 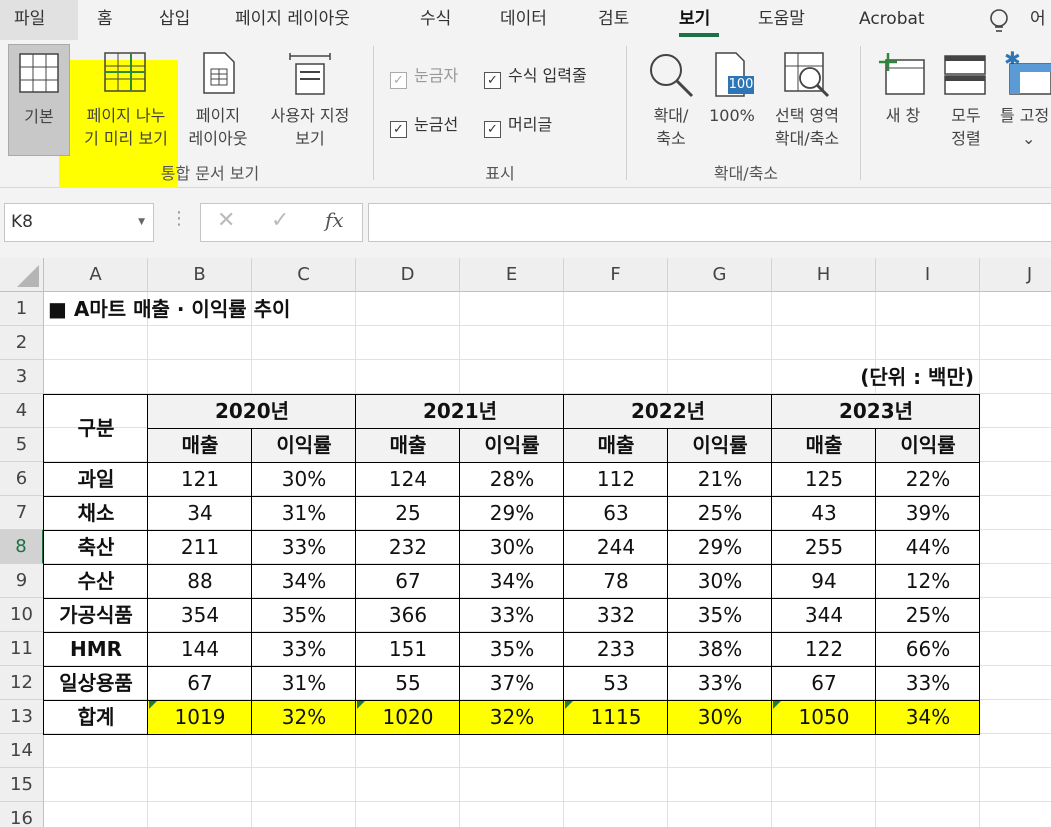 What do you see at coordinates (310, 100) in the screenshot?
I see `custom-views-button: 사용자 지정 보기` at bounding box center [310, 100].